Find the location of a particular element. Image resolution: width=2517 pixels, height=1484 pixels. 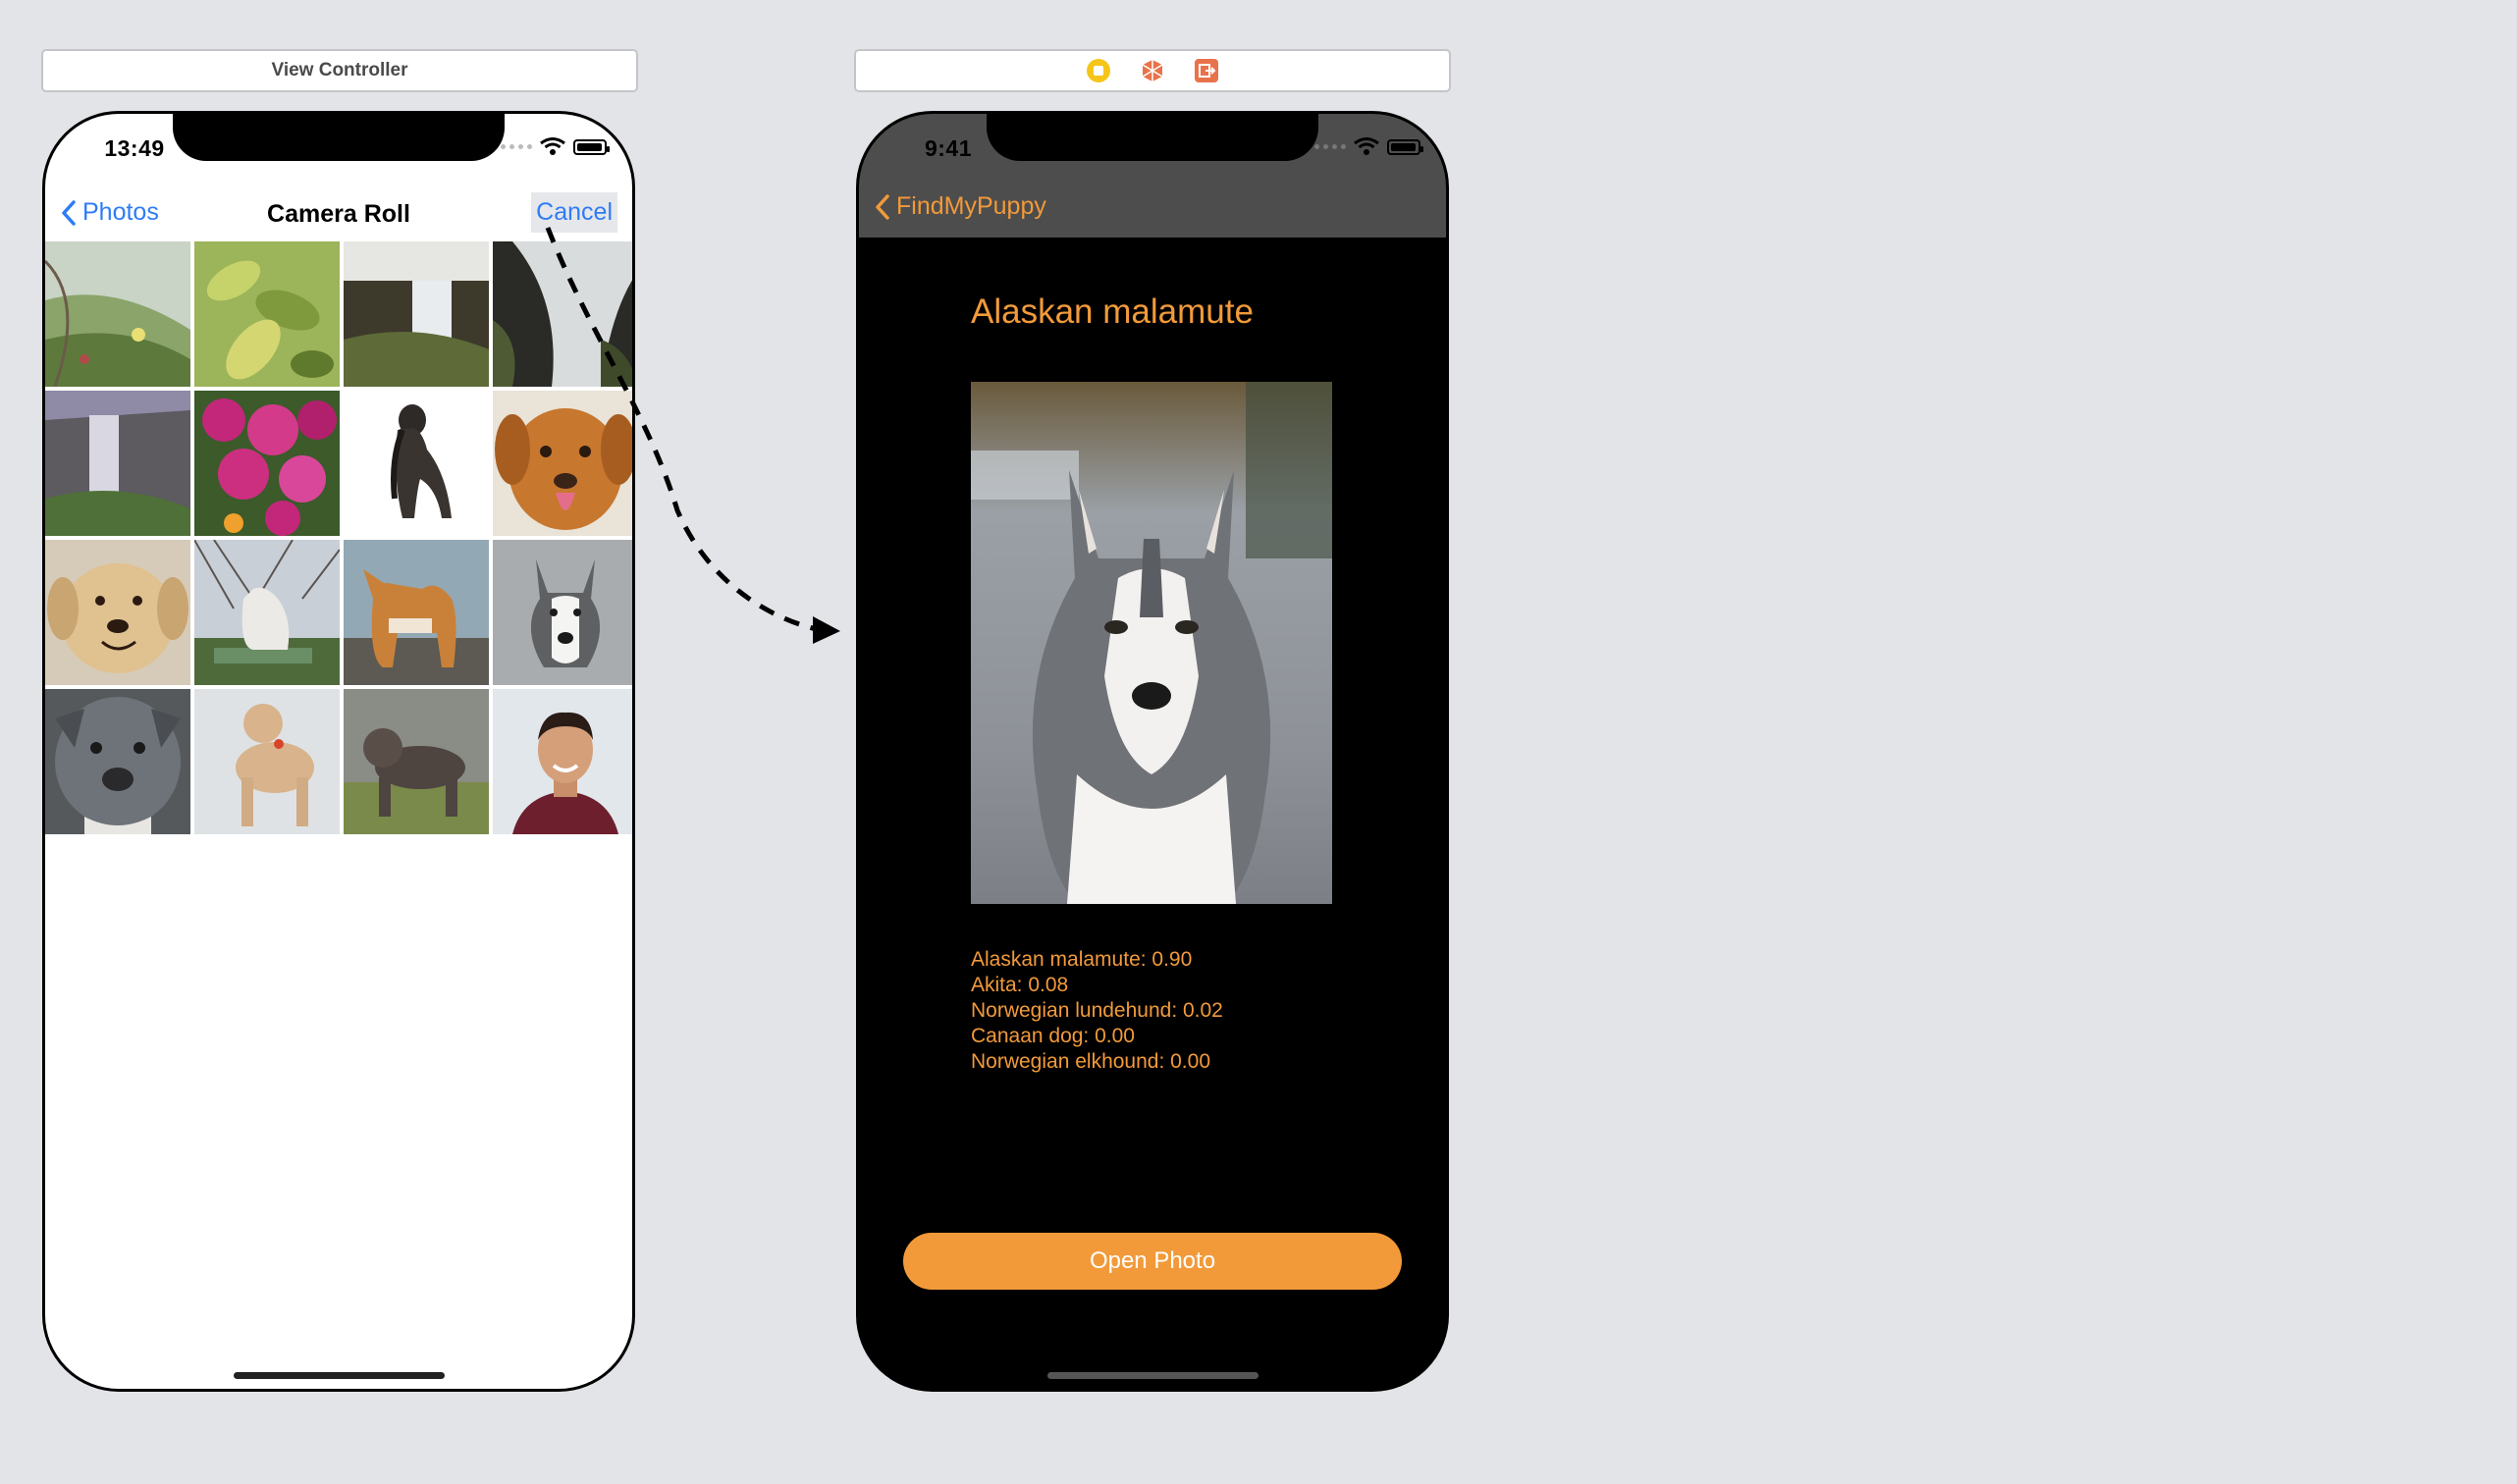

scene-header-result is located at coordinates (1152, 70).